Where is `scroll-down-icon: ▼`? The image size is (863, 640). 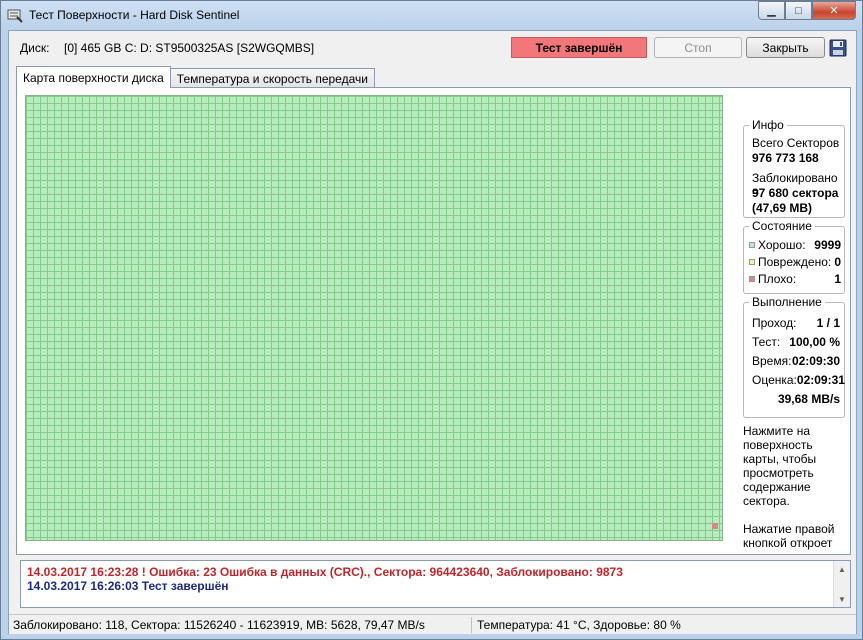
scroll-down-icon: ▼ is located at coordinates (842, 599).